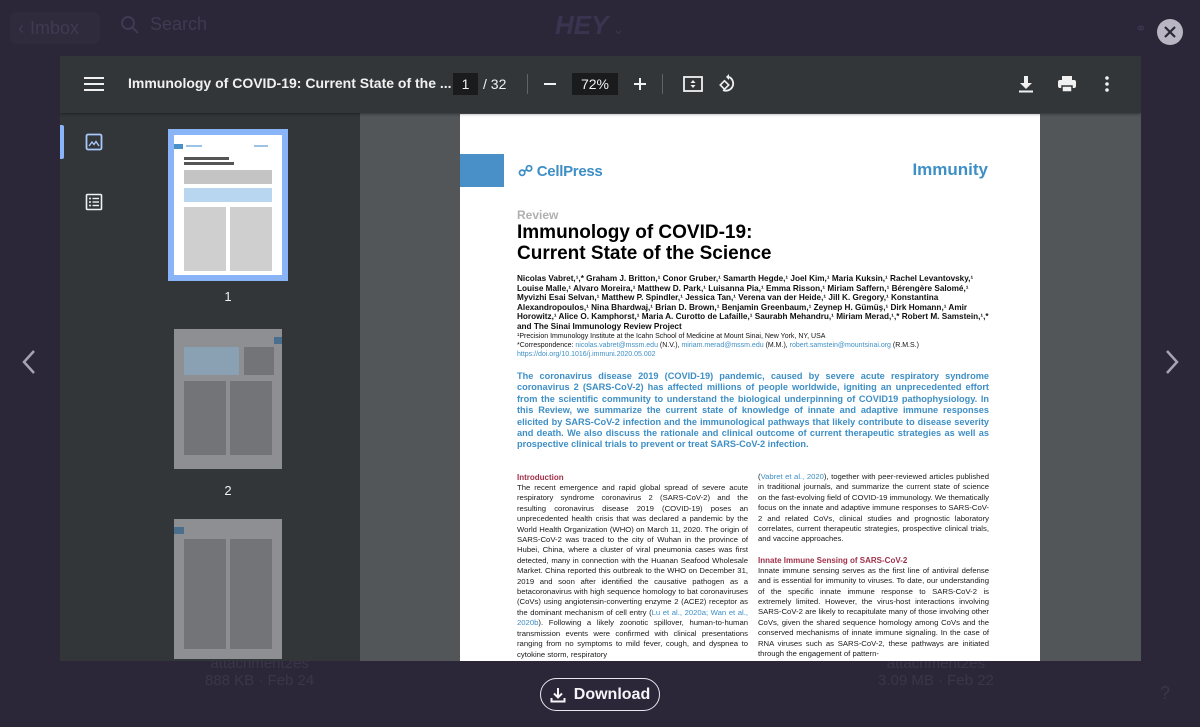 The width and height of the screenshot is (1200, 727). I want to click on page-thumbnail: 1, so click(228, 216).